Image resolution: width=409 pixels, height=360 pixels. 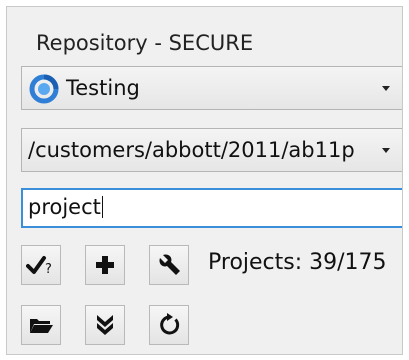 I want to click on download-button, so click(x=105, y=325).